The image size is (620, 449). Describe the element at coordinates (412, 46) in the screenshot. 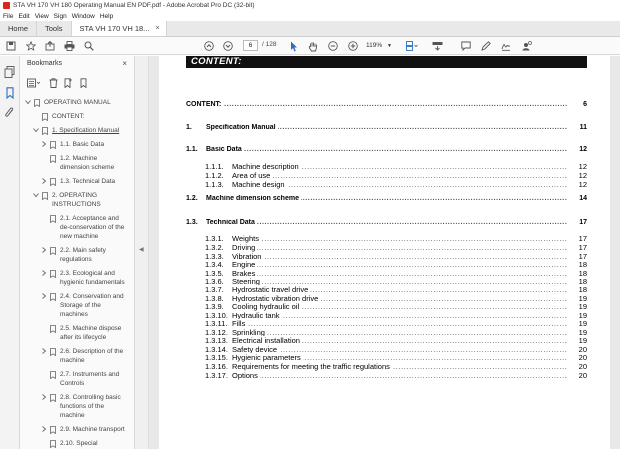

I see `page-fit-icon` at that location.